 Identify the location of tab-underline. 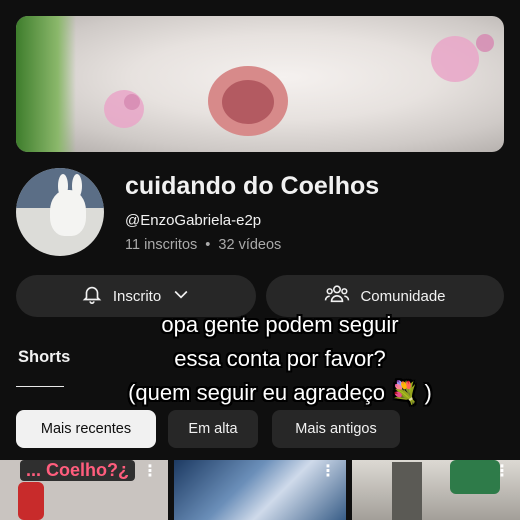
(40, 386).